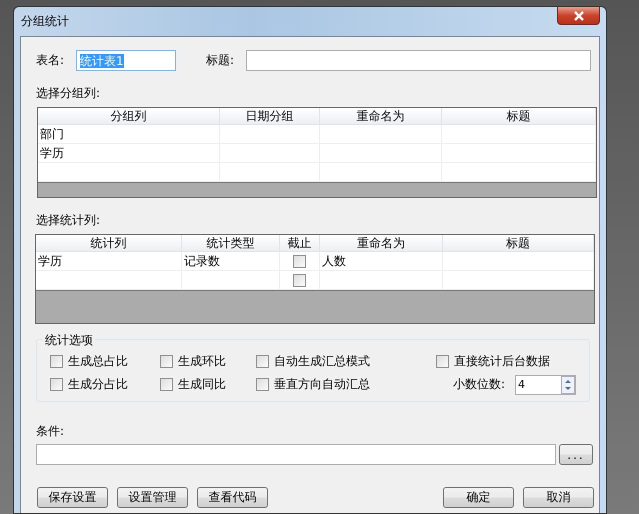 This screenshot has width=639, height=514. Describe the element at coordinates (232, 497) in the screenshot. I see `dialog-button: 查看代码` at that location.